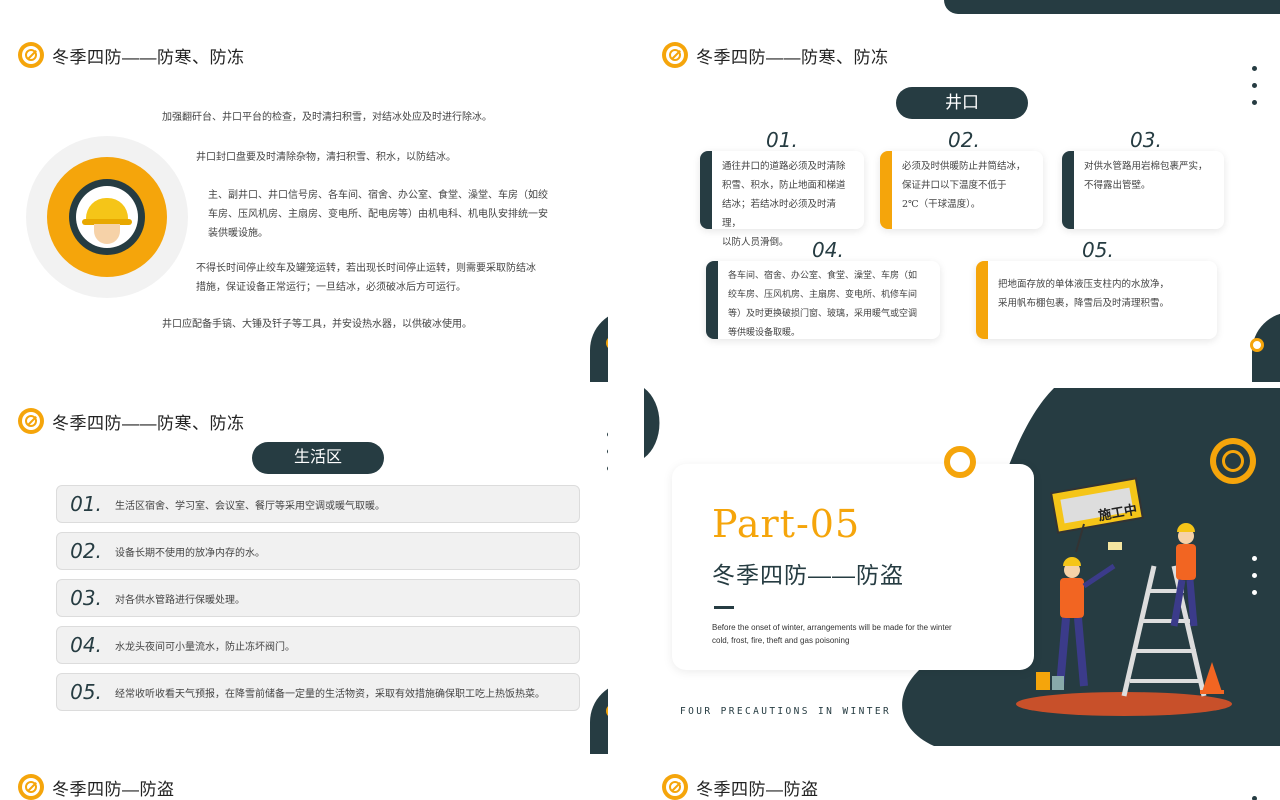 This screenshot has width=1280, height=800. I want to click on card-line: 把地面存放的单体液压支柱内的水放净，, so click(1084, 284).